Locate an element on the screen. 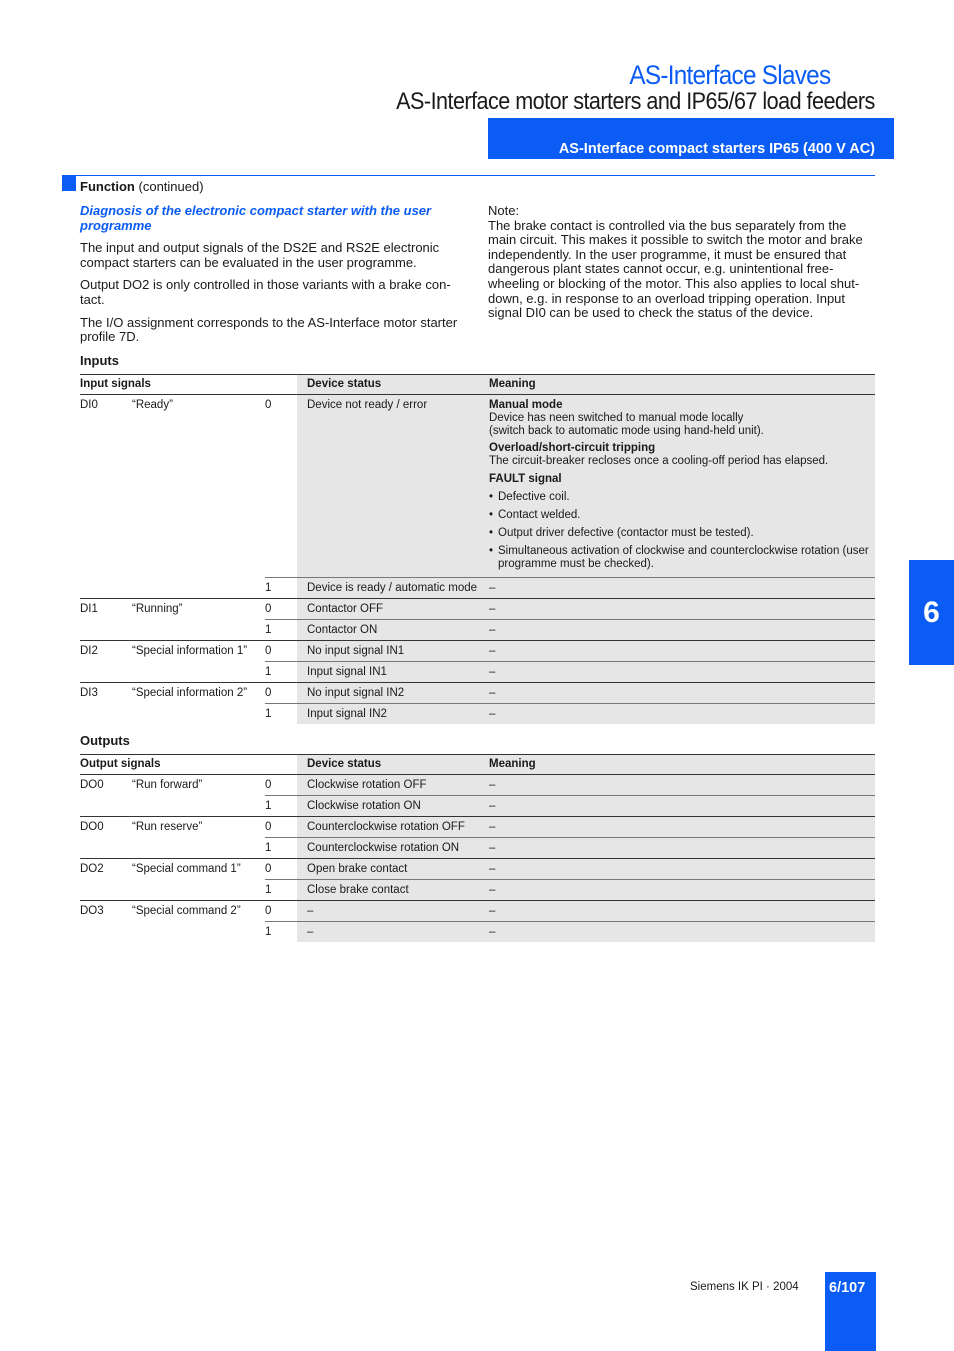 The width and height of the screenshot is (954, 1351). table-row: 1 Device is ready / automatic mode – is located at coordinates (477, 588).